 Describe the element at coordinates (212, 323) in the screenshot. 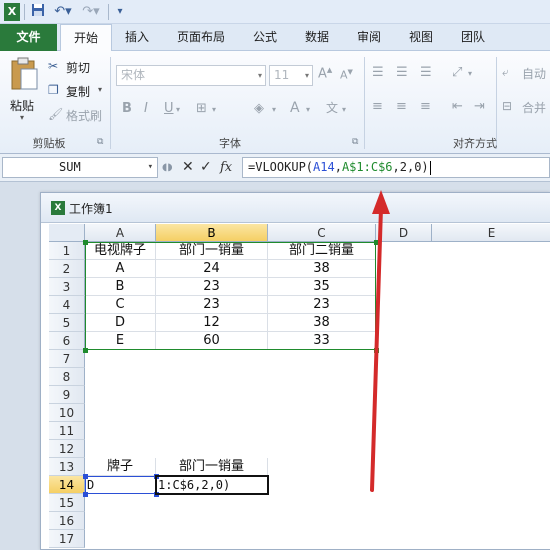

I see `cell-b5: 12` at that location.